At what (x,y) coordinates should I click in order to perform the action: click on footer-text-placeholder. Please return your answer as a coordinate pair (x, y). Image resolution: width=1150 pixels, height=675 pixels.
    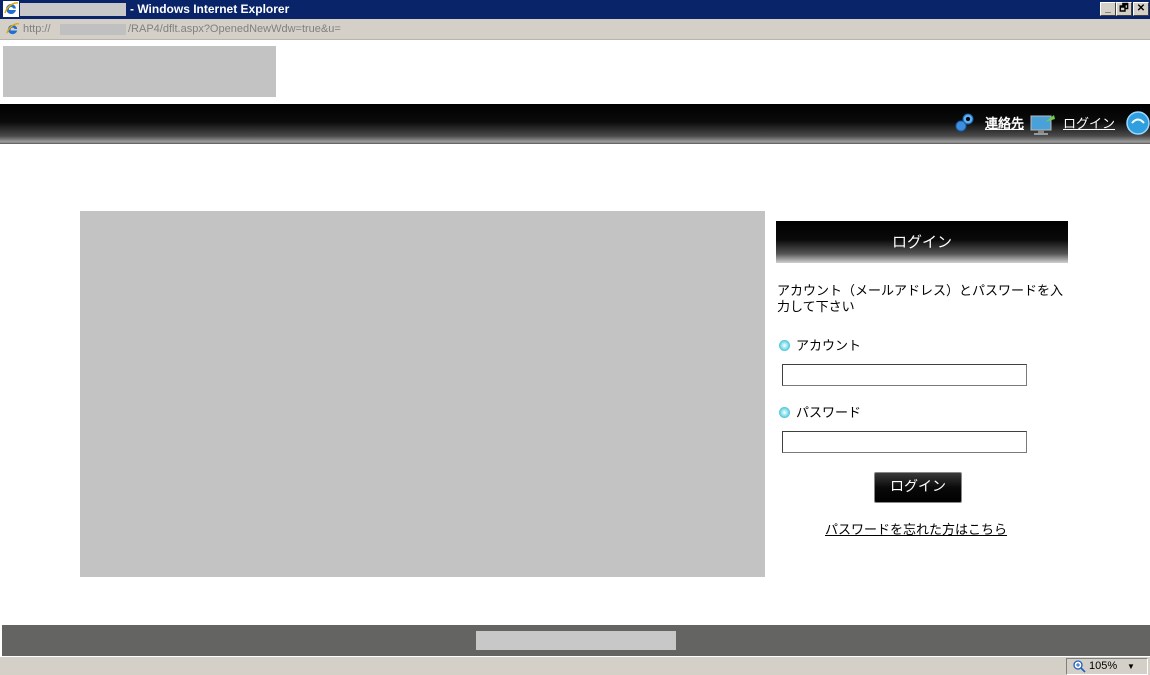
    Looking at the image, I should click on (576, 640).